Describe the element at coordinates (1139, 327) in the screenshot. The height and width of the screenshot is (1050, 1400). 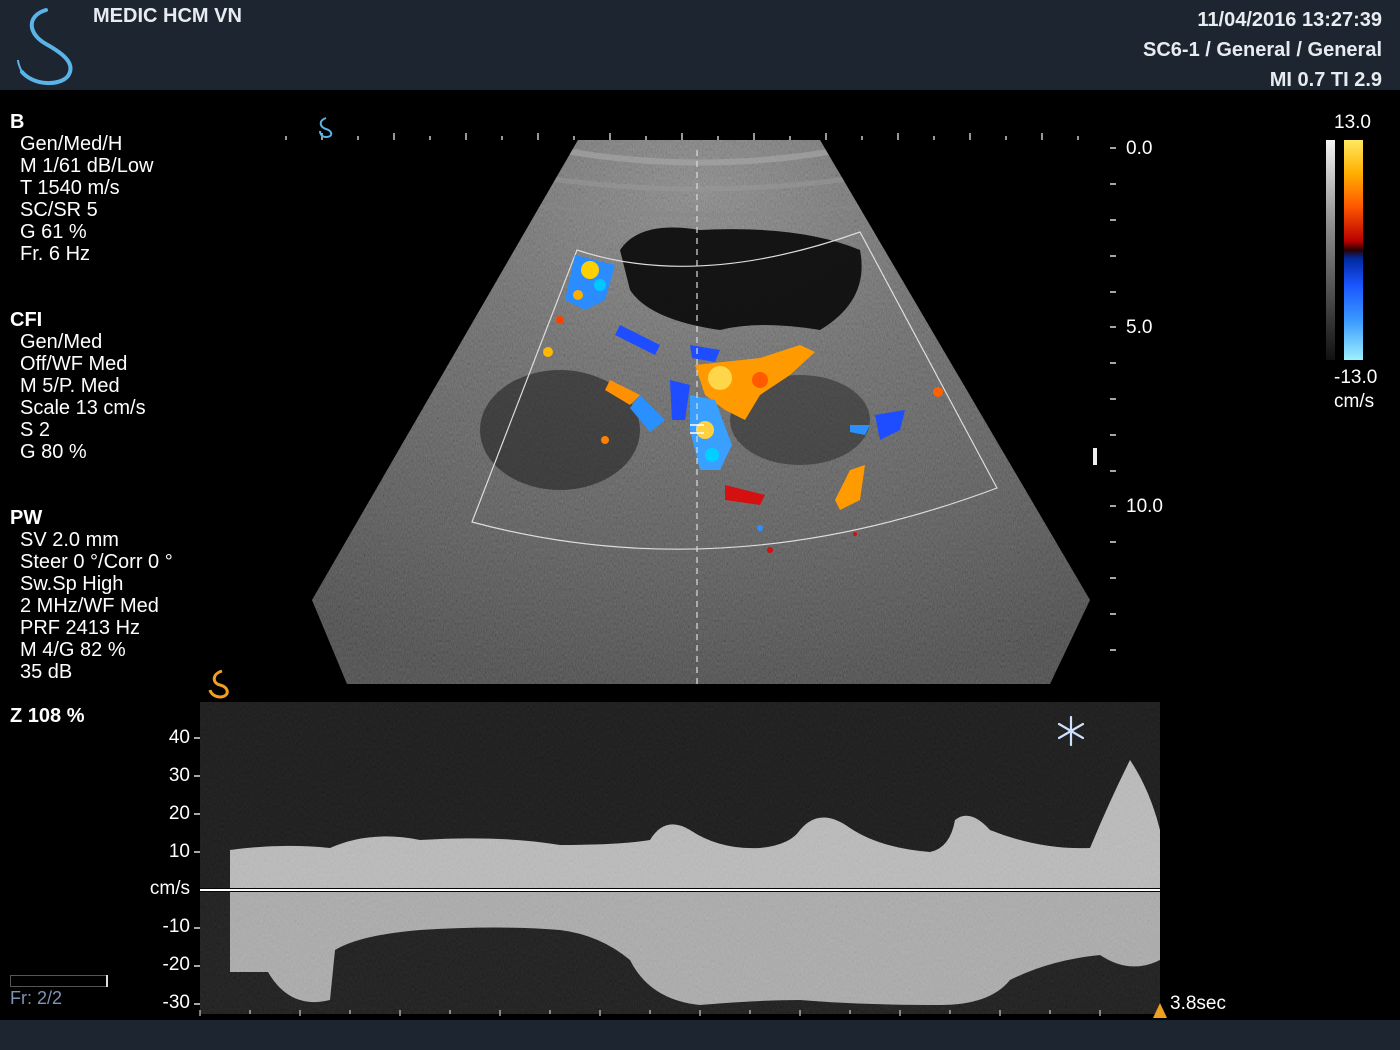
I see `depth-label: 5.0` at that location.